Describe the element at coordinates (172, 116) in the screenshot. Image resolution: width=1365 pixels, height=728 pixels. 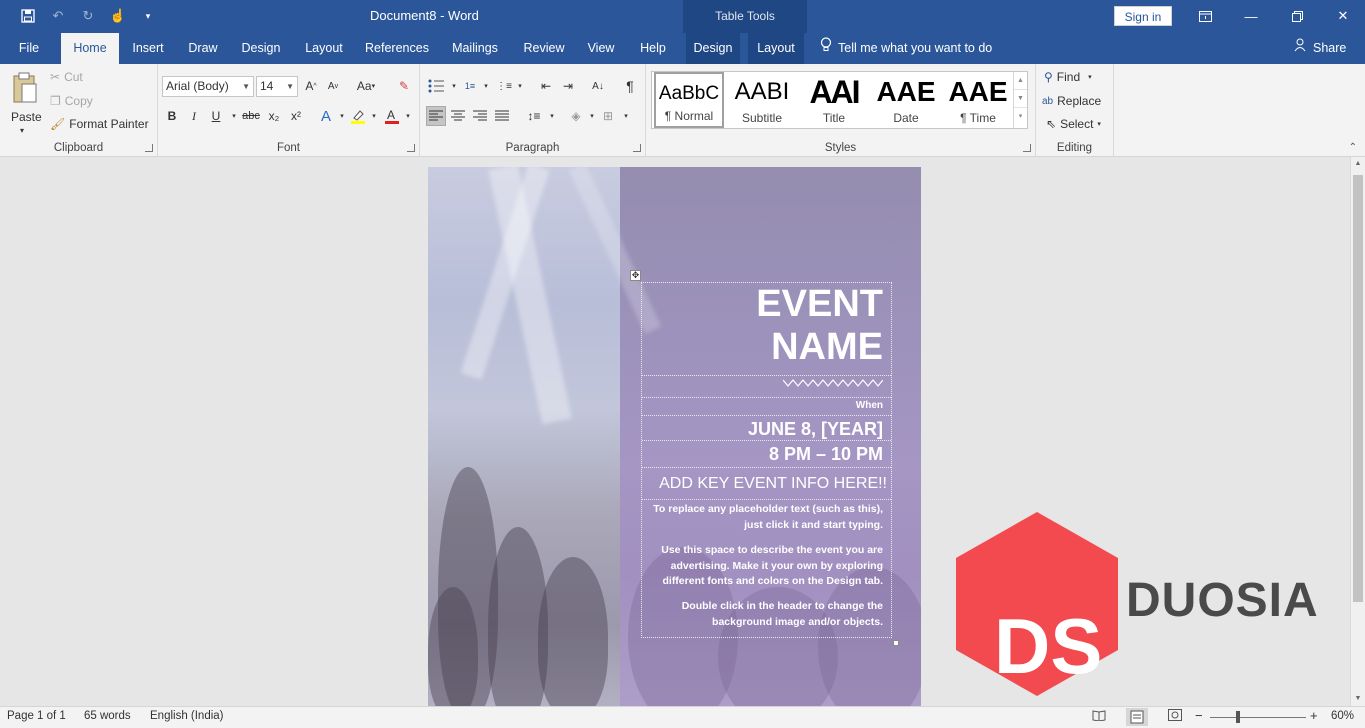
I see `bold-button: B` at that location.